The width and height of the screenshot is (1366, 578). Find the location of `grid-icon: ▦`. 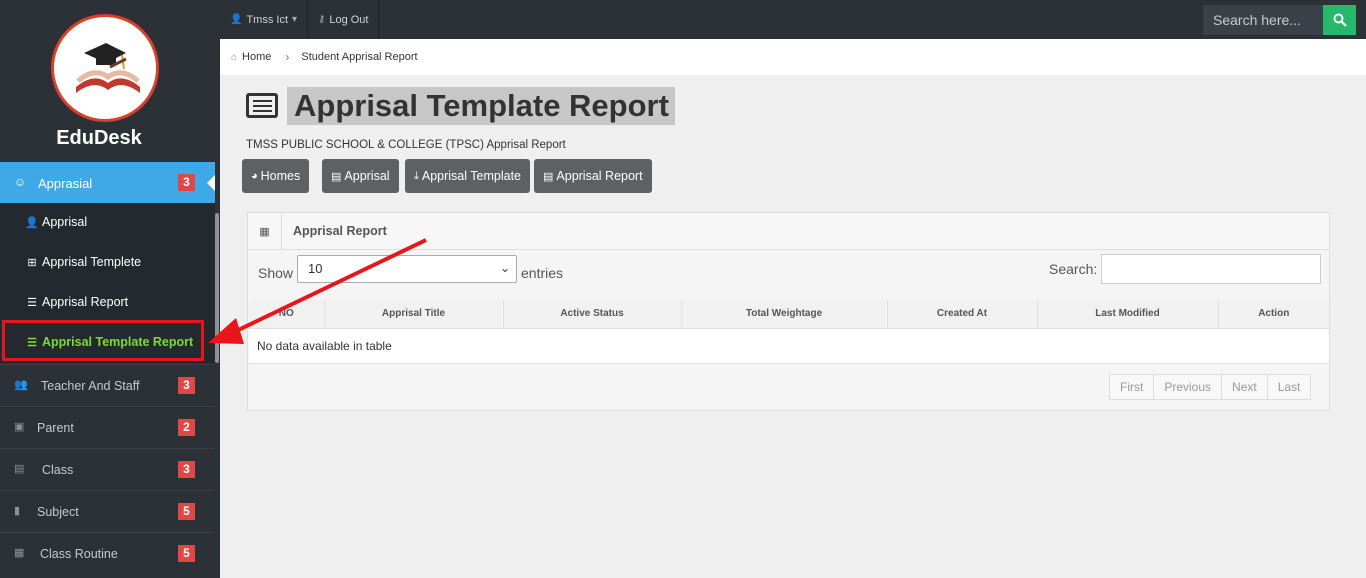

grid-icon: ▦ is located at coordinates (265, 231).